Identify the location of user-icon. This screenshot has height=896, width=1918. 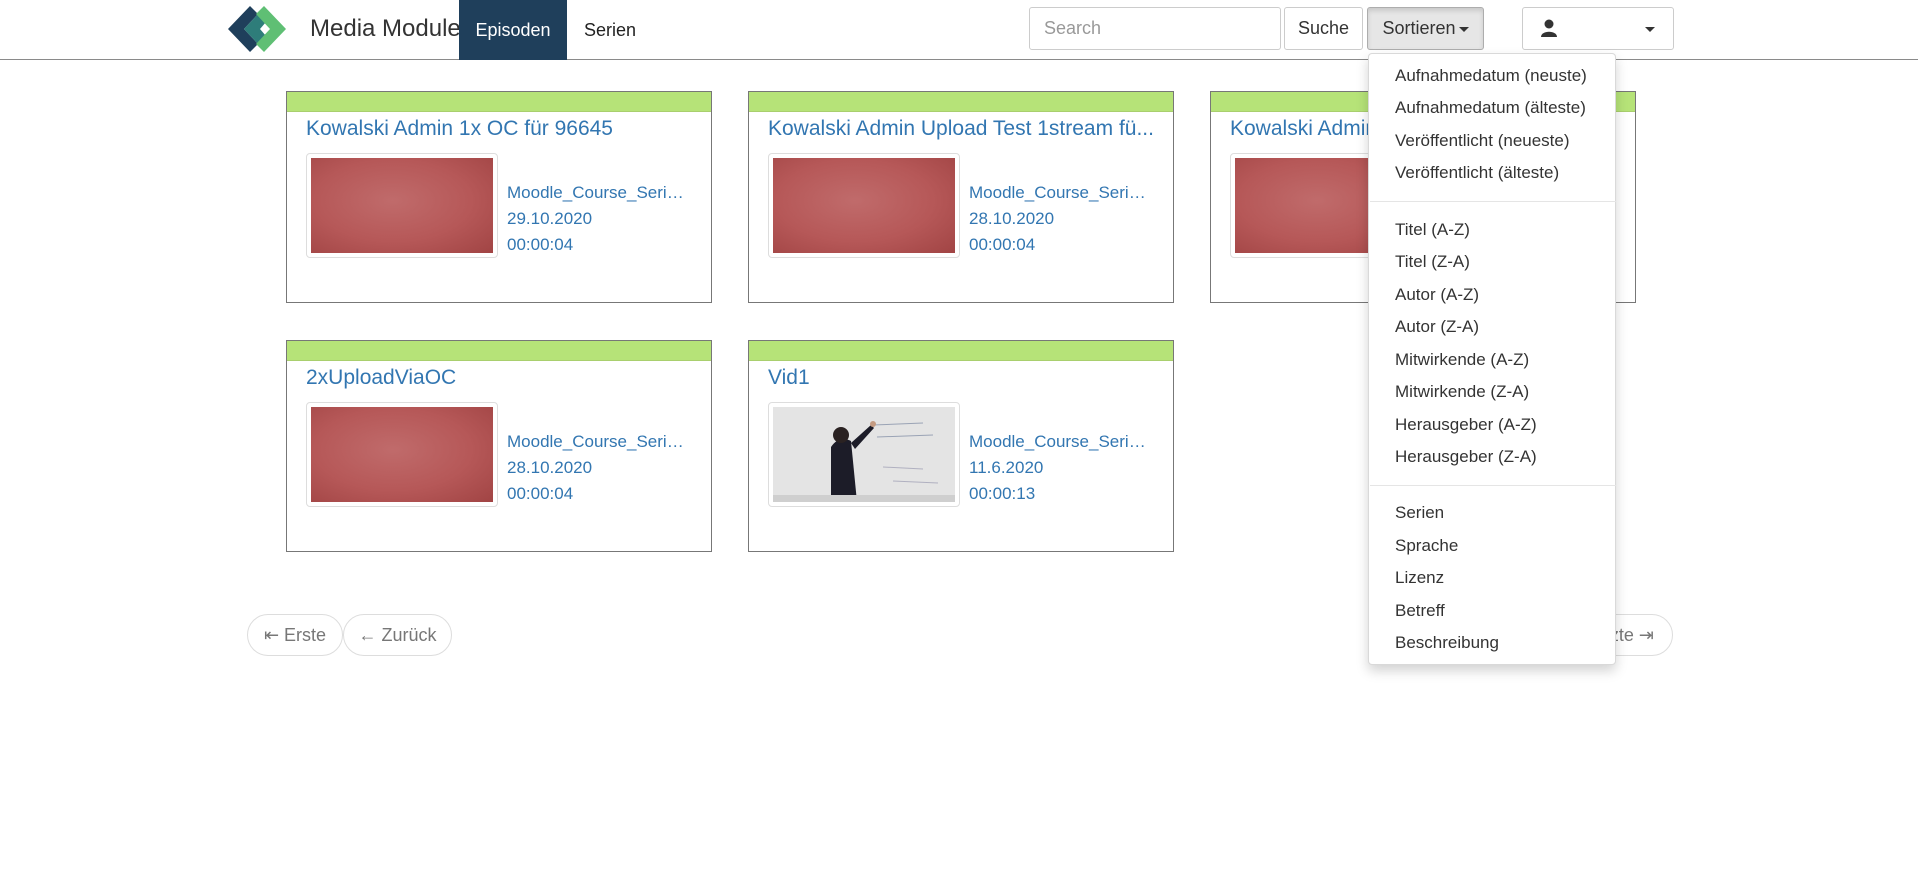
(1549, 28).